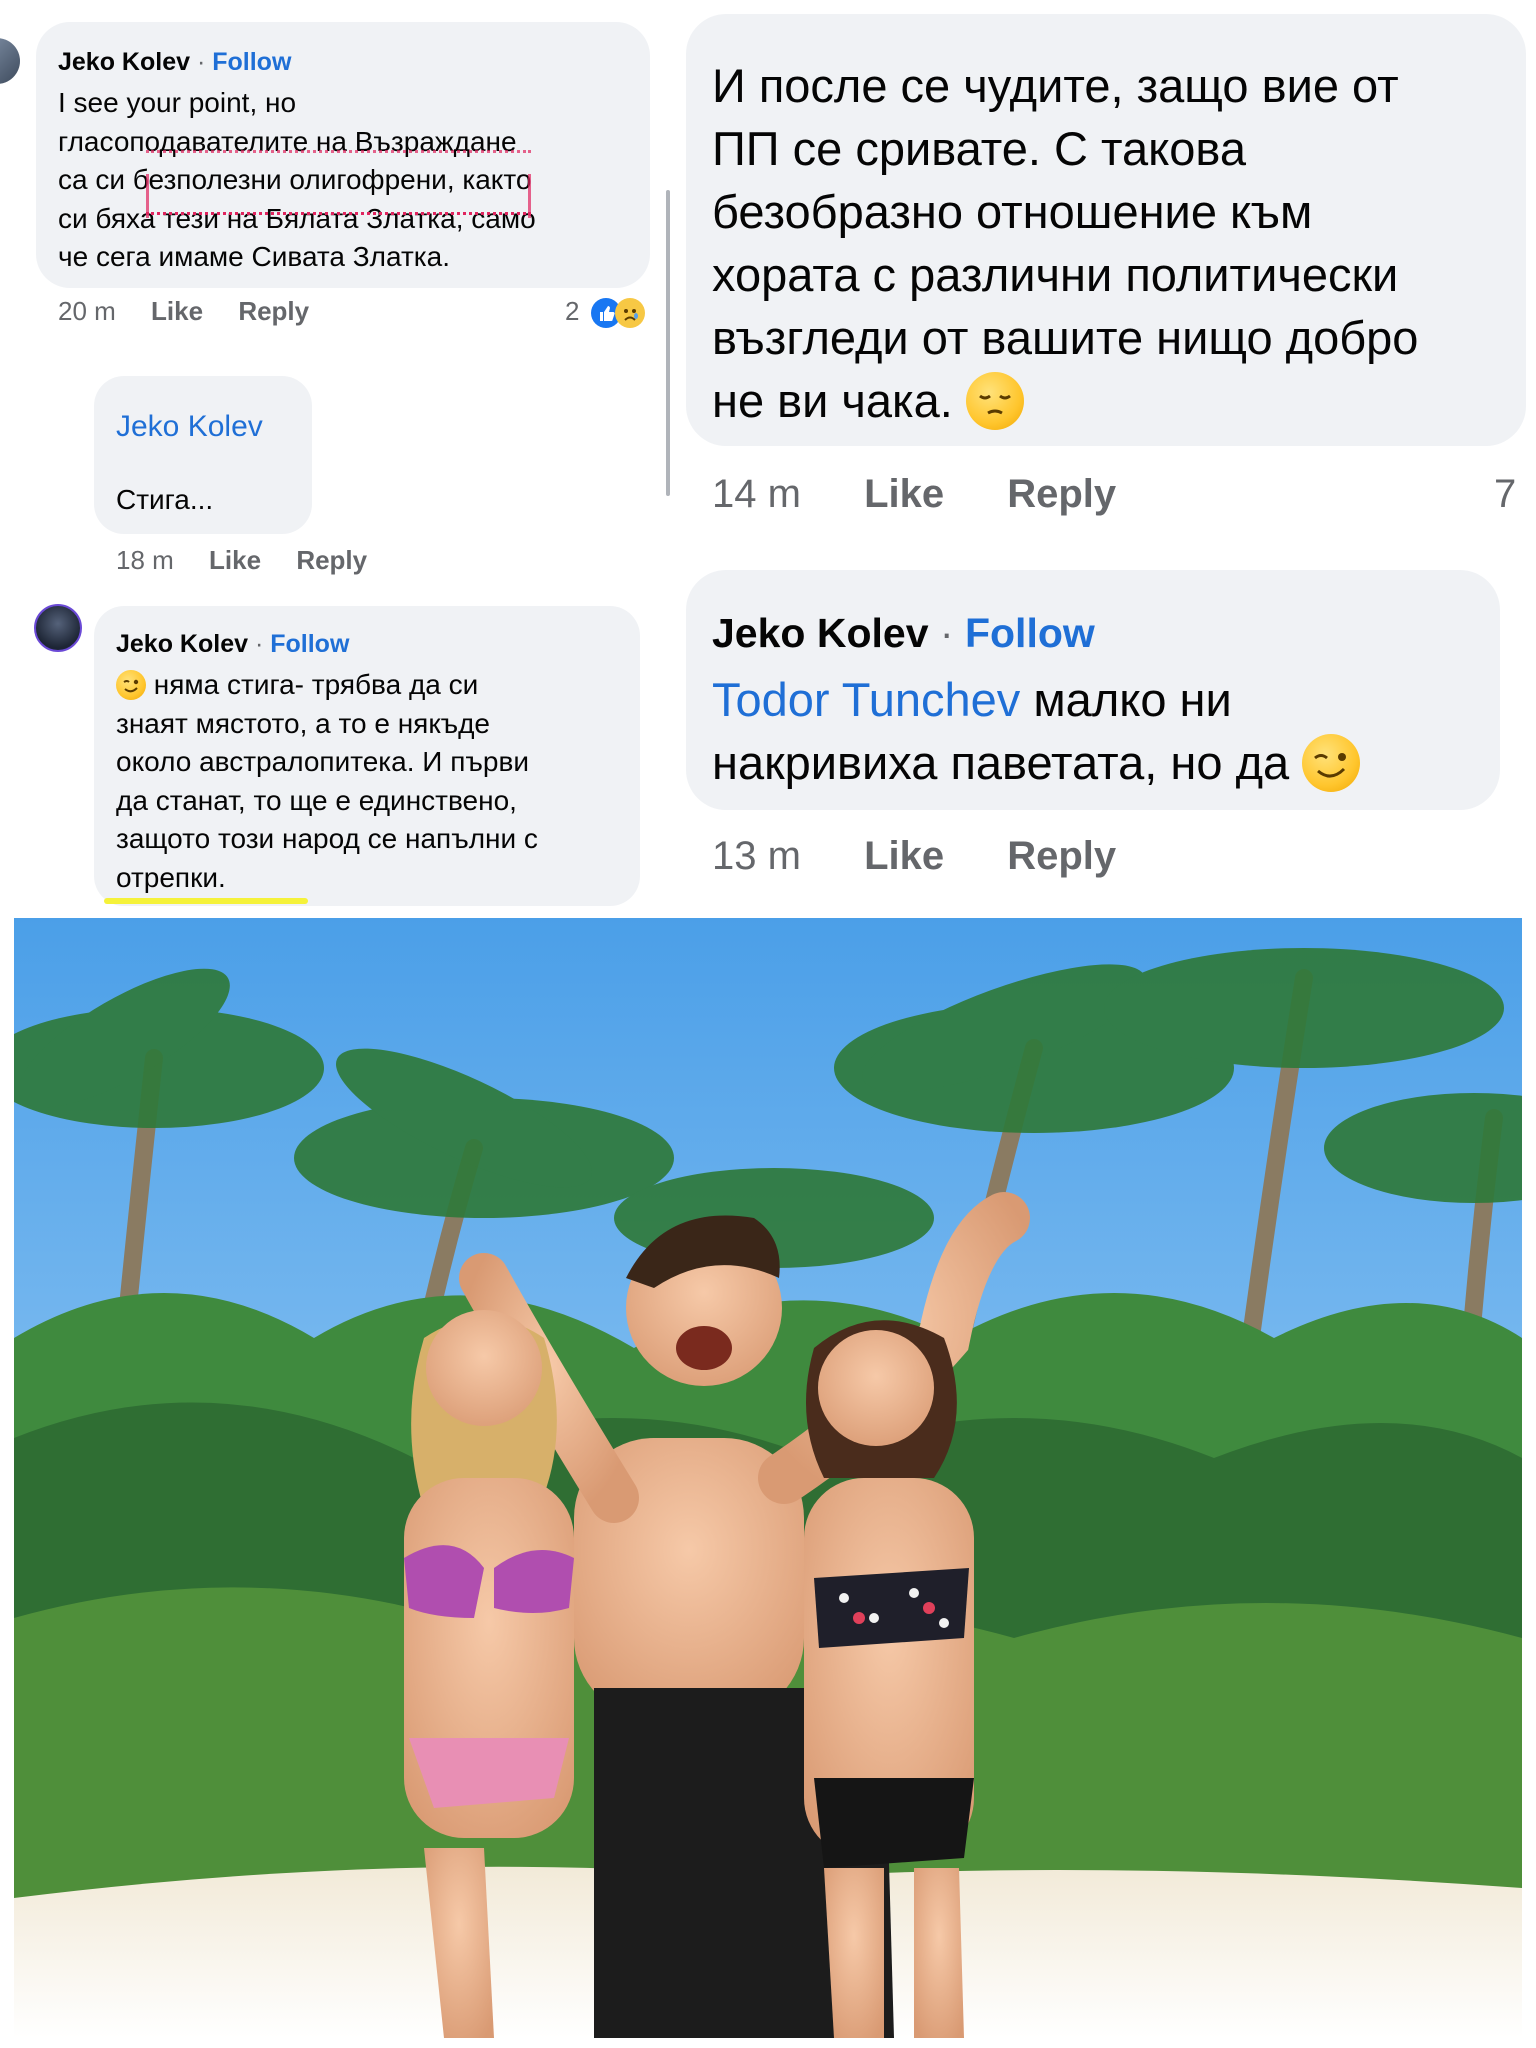  What do you see at coordinates (206, 901) in the screenshot?
I see `highlight-underline` at bounding box center [206, 901].